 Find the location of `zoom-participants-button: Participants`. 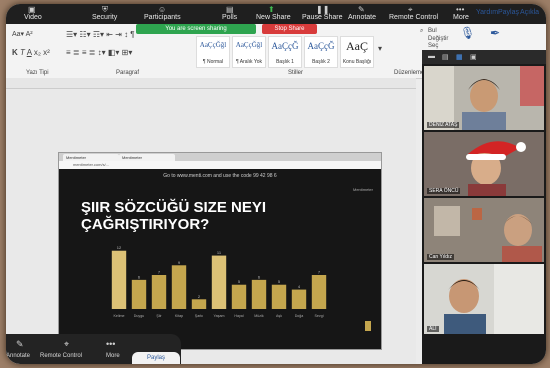

zoom-participants-button: Participants is located at coordinates (162, 17).